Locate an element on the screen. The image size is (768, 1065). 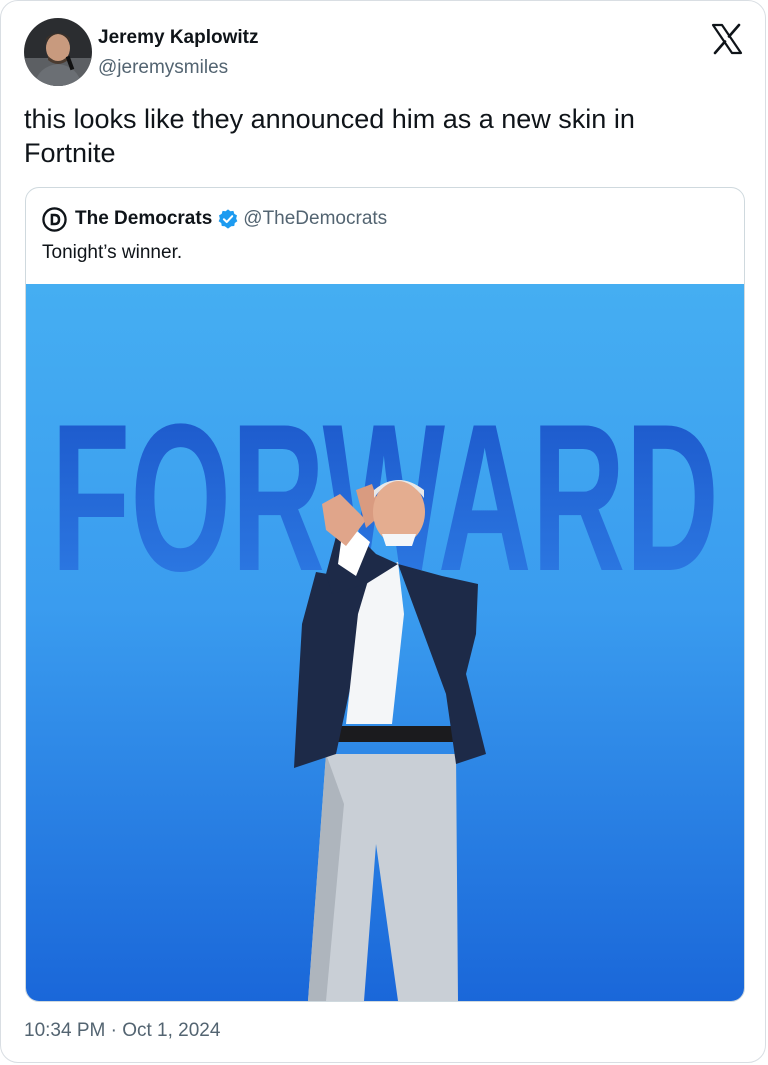
author-name: Jeremy Kaplowitz is located at coordinates (178, 38).